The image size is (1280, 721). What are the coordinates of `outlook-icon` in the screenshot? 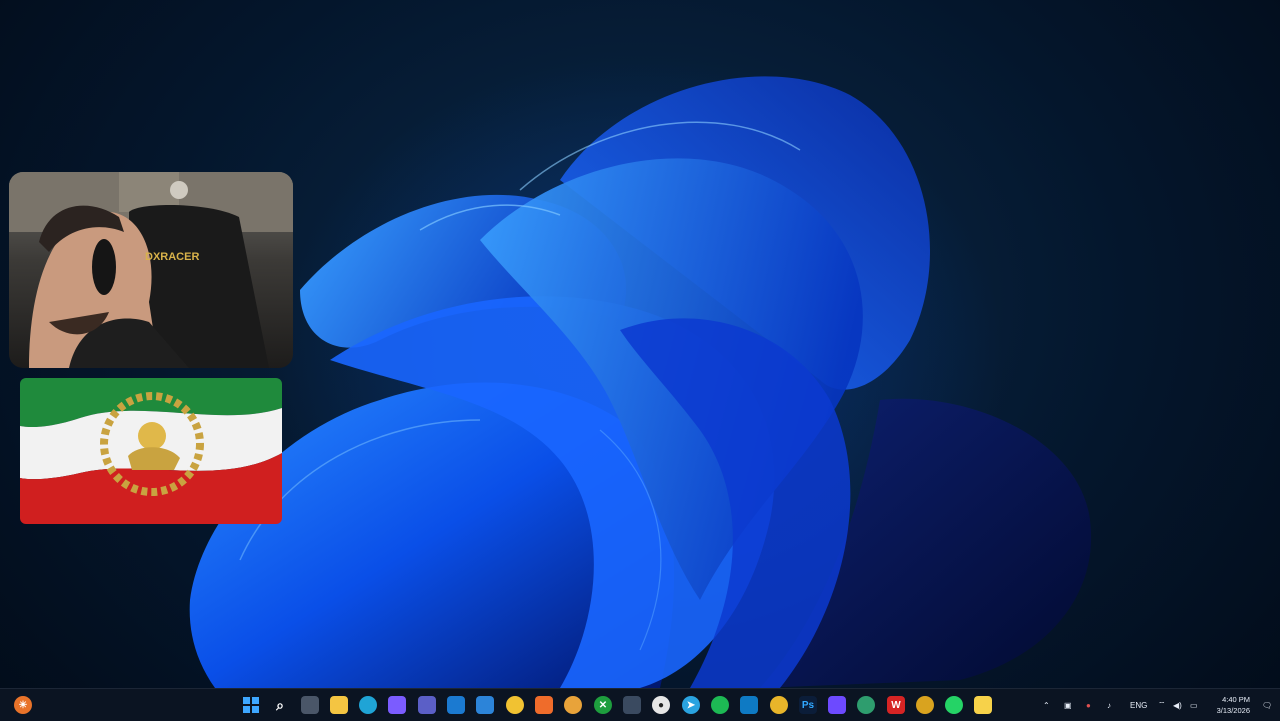 It's located at (456, 705).